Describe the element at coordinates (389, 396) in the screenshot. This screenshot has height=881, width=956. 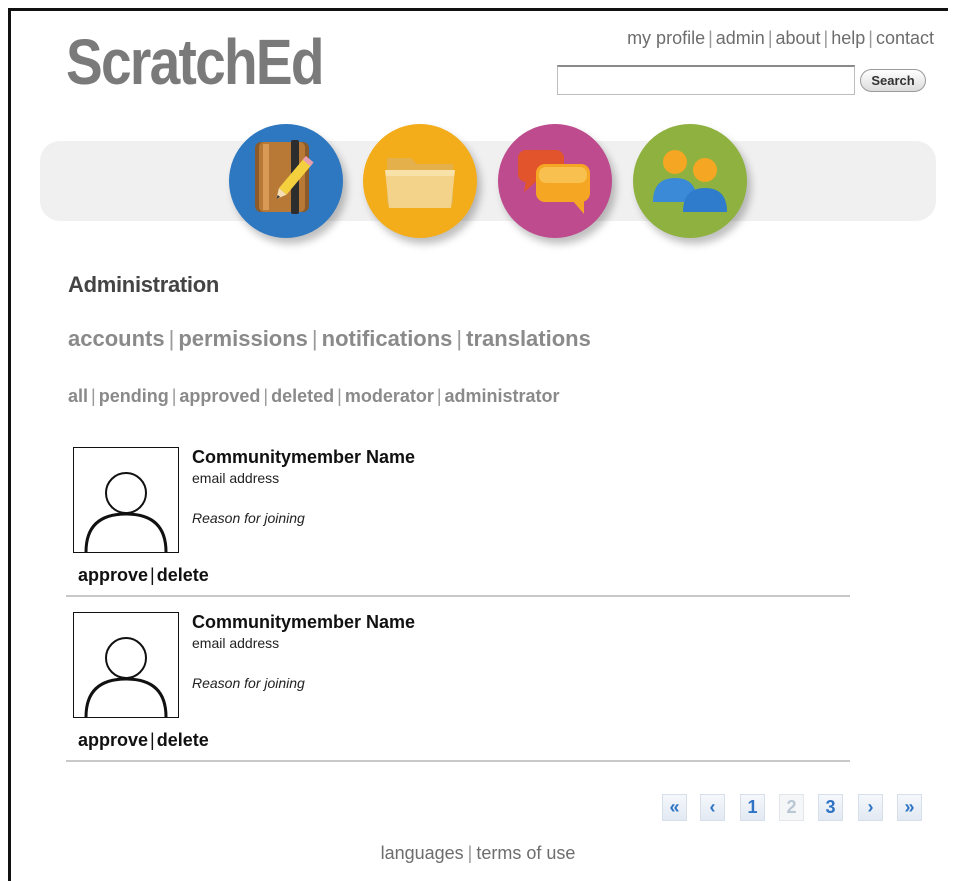
I see `filter-moderator: moderator` at that location.